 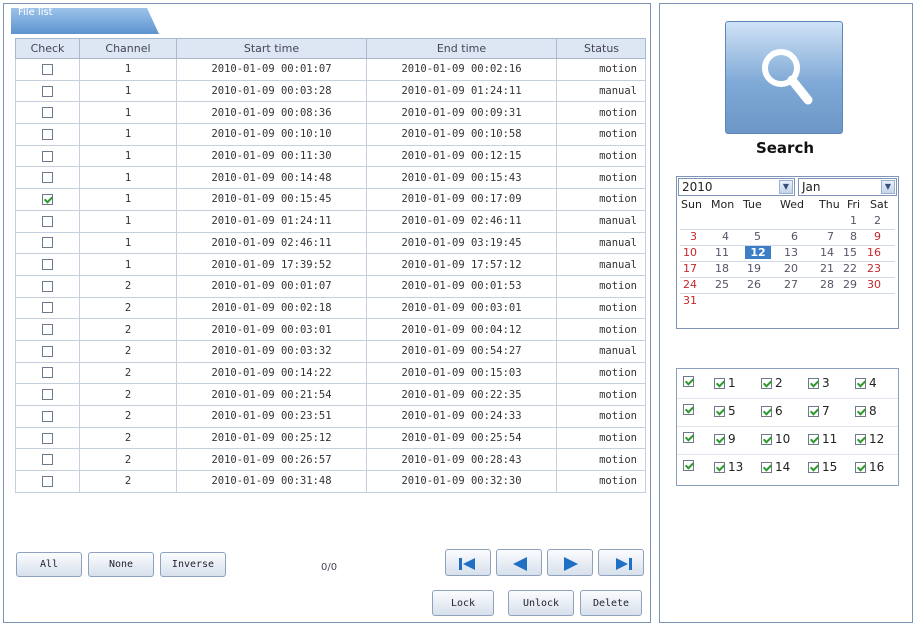 I want to click on channel-checkbox: 1, so click(x=725, y=383).